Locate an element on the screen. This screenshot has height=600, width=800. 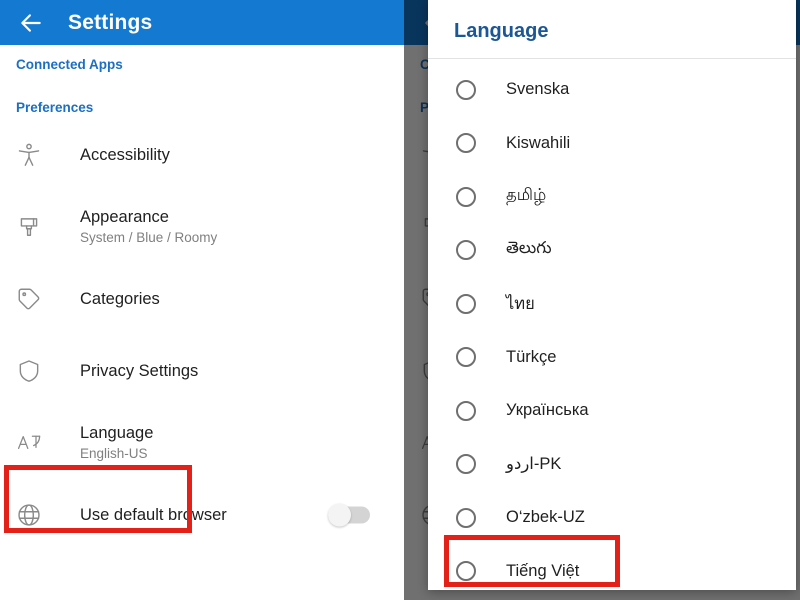
settings-row-text: Accessibility is located at coordinates (125, 155).